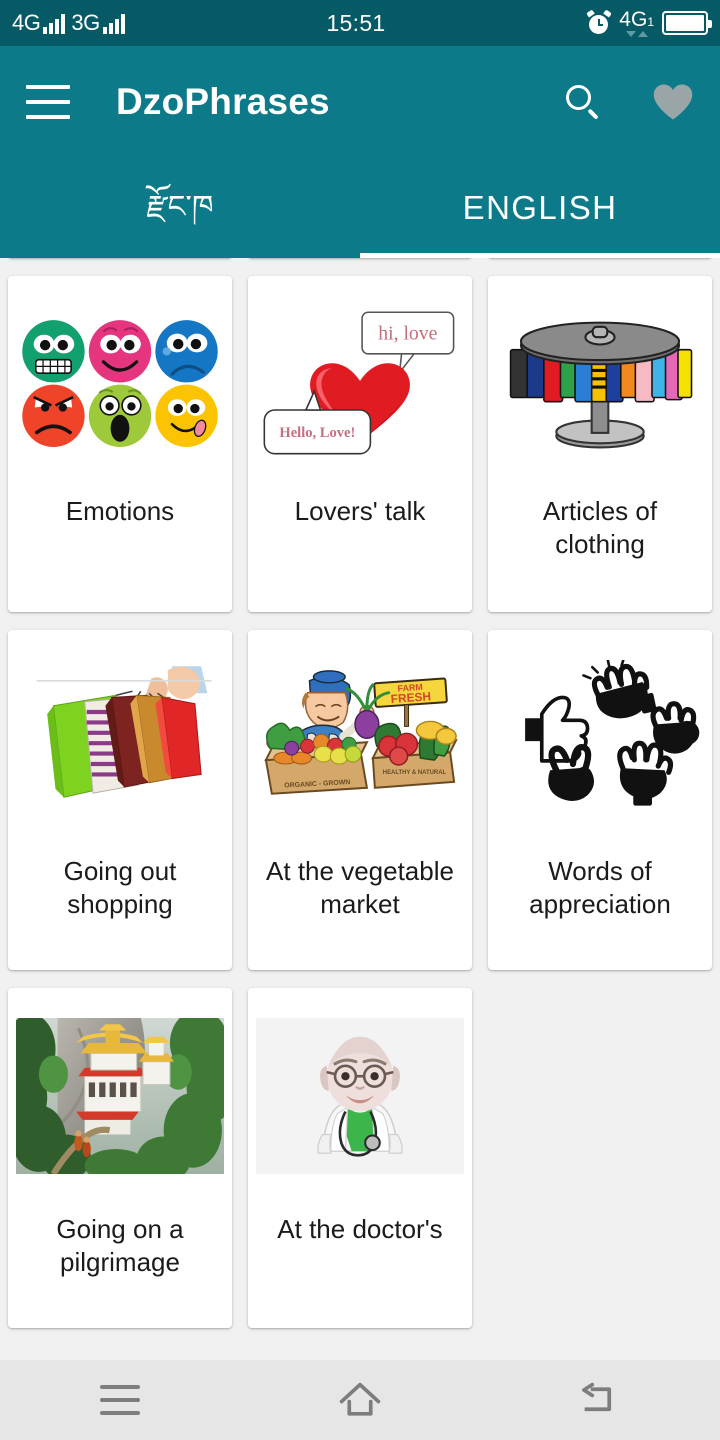 Image resolution: width=720 pixels, height=1440 pixels. I want to click on system-navigation-bar, so click(360, 1400).